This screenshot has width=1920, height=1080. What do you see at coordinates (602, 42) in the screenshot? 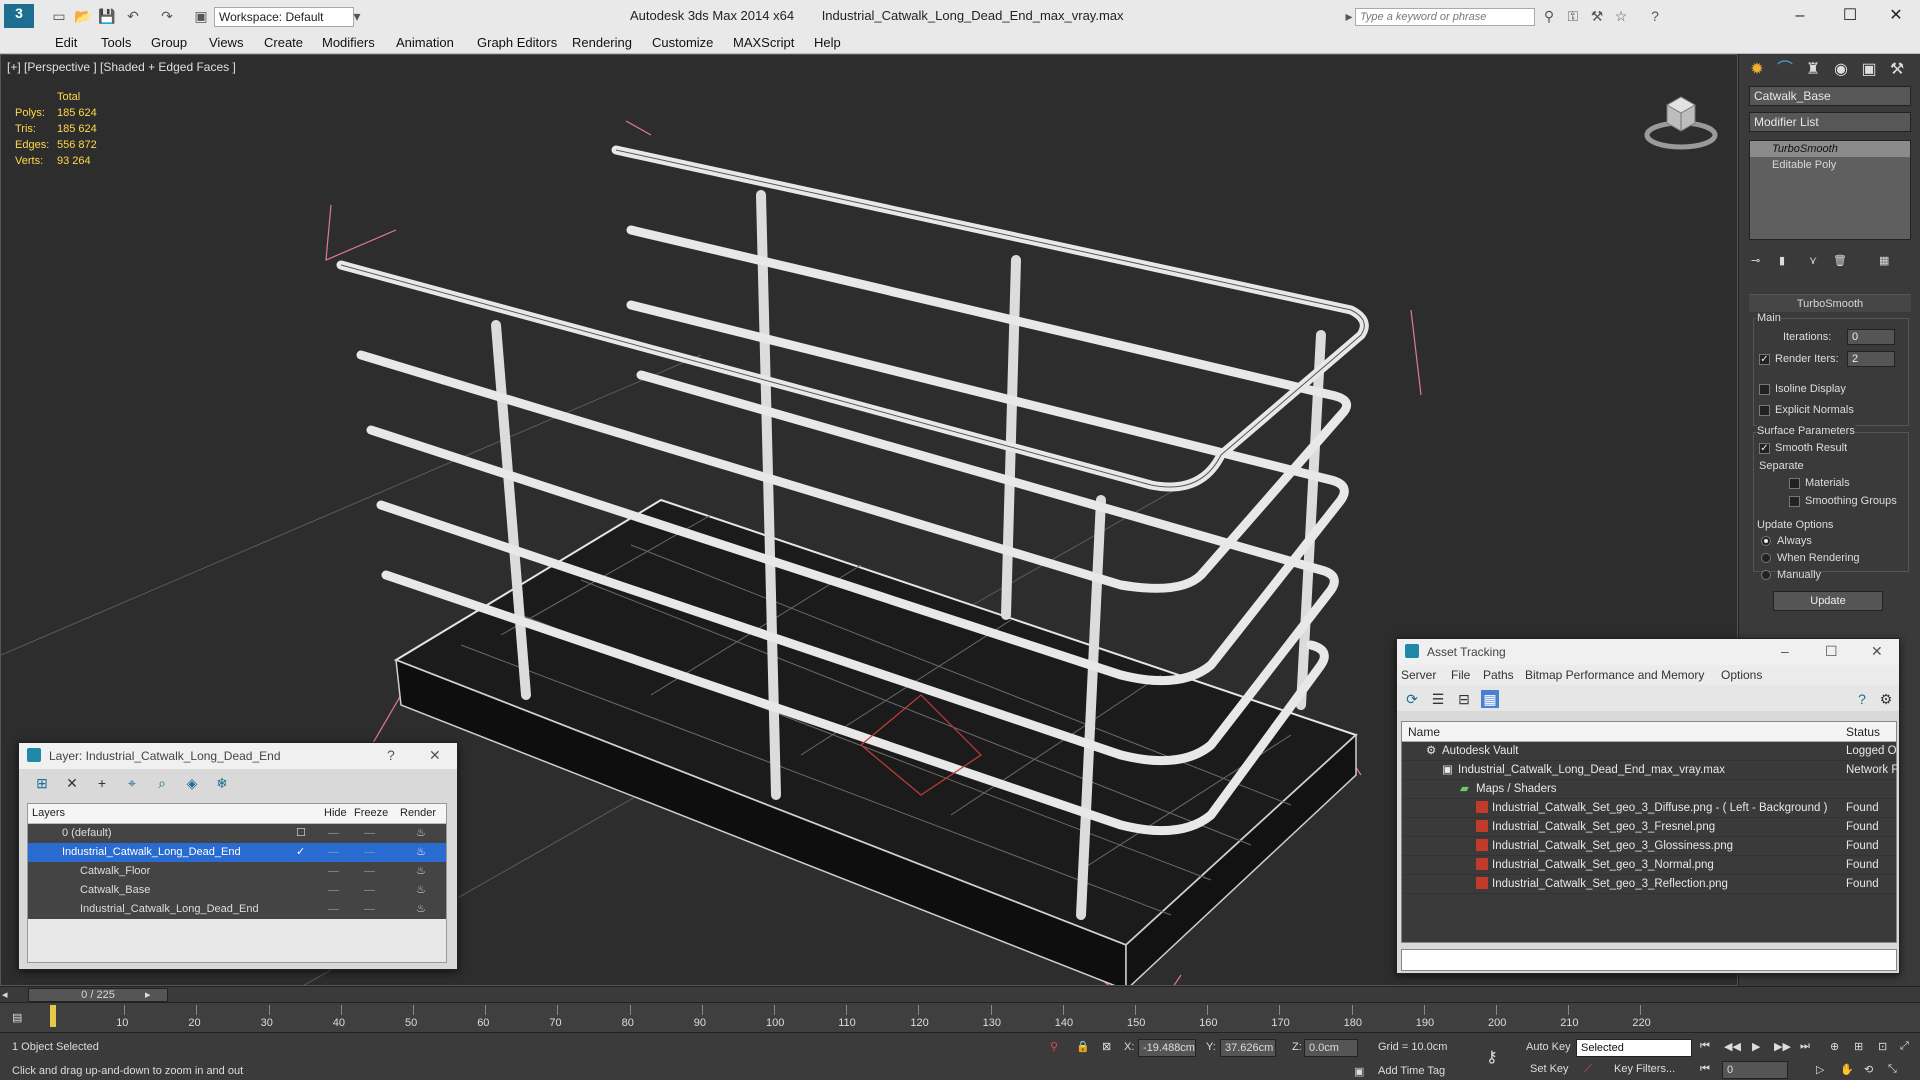
I see `menu-rendering: Rendering` at bounding box center [602, 42].